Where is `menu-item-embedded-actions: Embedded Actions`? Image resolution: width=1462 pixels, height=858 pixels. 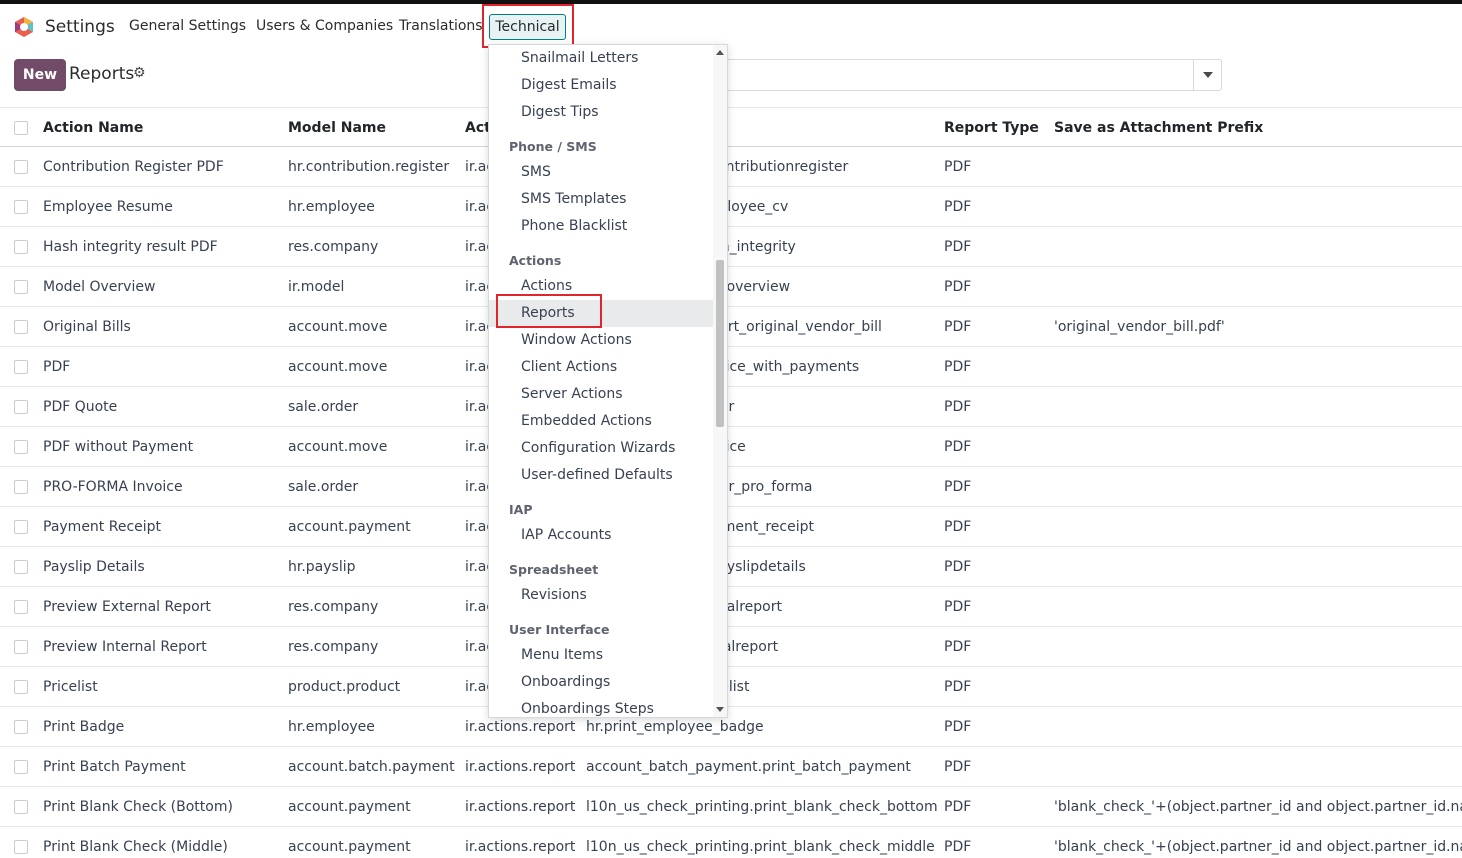 menu-item-embedded-actions: Embedded Actions is located at coordinates (586, 421).